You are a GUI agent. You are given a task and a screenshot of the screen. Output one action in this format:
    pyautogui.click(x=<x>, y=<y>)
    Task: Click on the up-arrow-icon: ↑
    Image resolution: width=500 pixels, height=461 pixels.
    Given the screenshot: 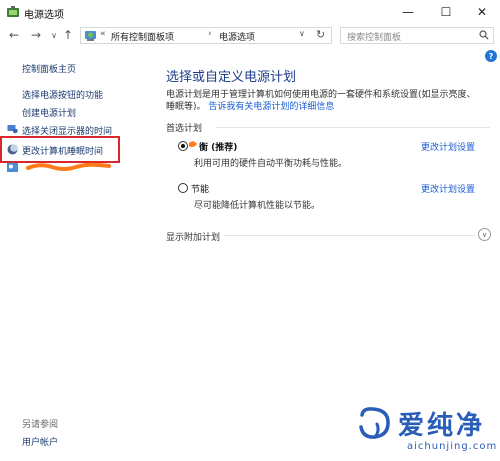 What is the action you would take?
    pyautogui.click(x=68, y=35)
    